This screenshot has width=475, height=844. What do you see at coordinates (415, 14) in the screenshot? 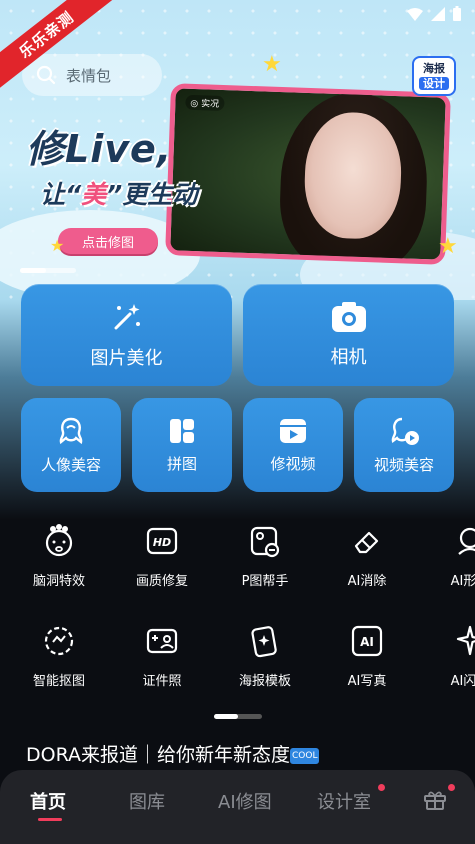
I see `wifi-icon` at bounding box center [415, 14].